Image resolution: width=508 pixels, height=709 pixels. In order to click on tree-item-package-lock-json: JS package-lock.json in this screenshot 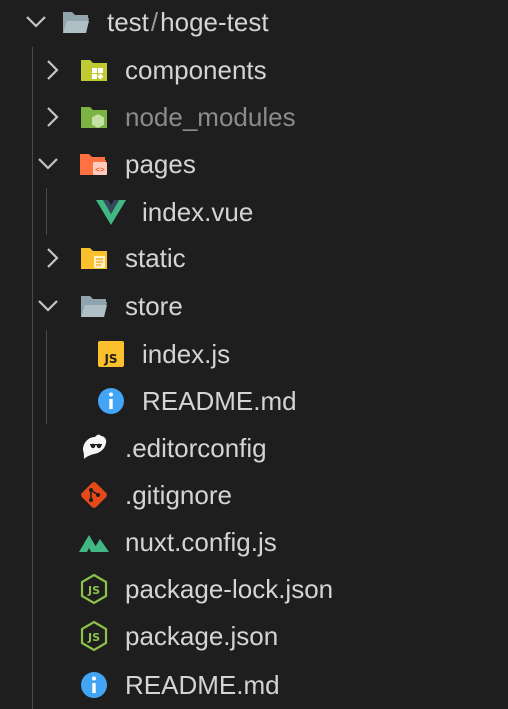, I will do `click(254, 588)`.